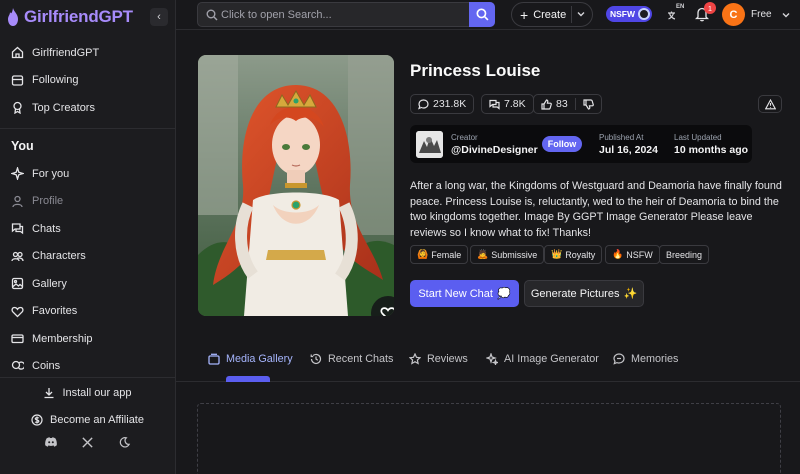  I want to click on sidebar-item-home: GirlfriendGPT, so click(88, 53).